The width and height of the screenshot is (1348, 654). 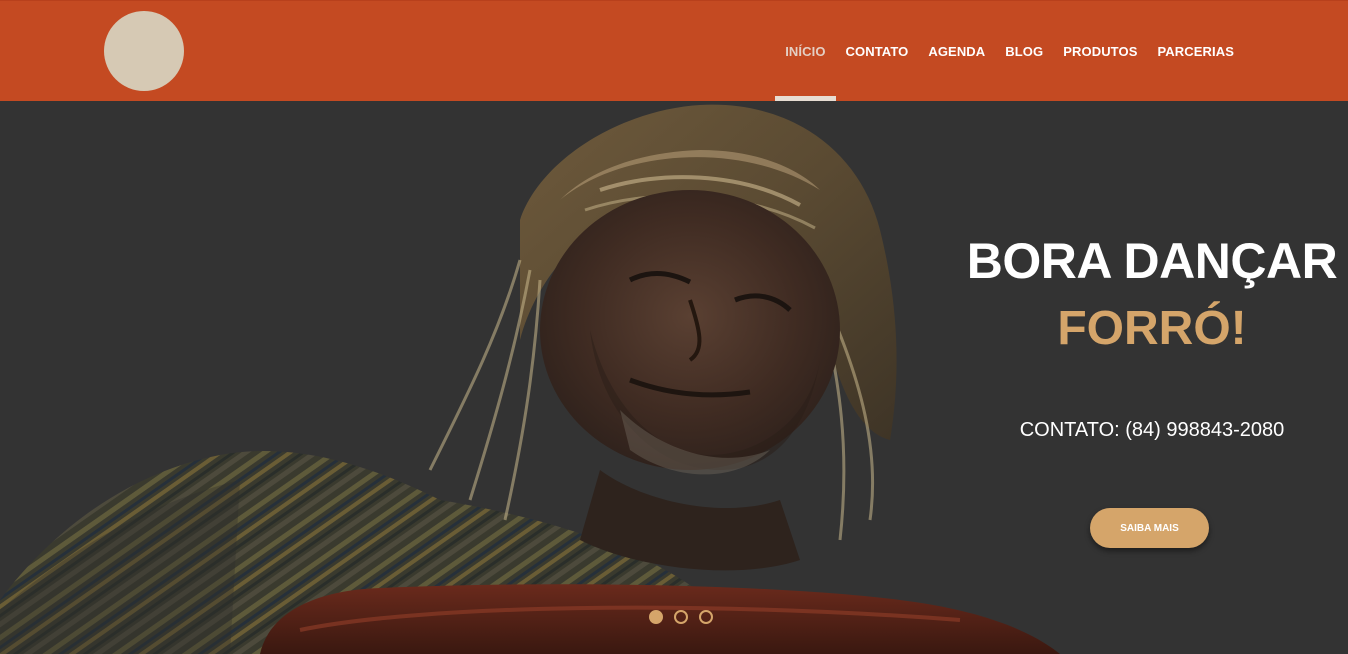 I want to click on nav-item-label: CONTATO, so click(x=877, y=51).